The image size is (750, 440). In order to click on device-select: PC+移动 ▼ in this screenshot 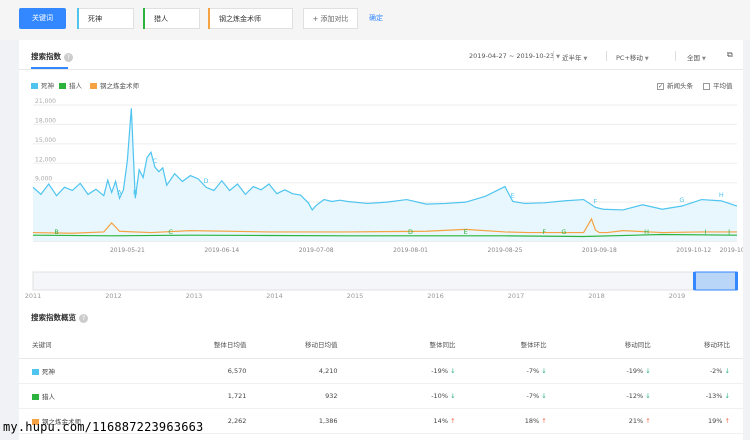, I will do `click(632, 57)`.